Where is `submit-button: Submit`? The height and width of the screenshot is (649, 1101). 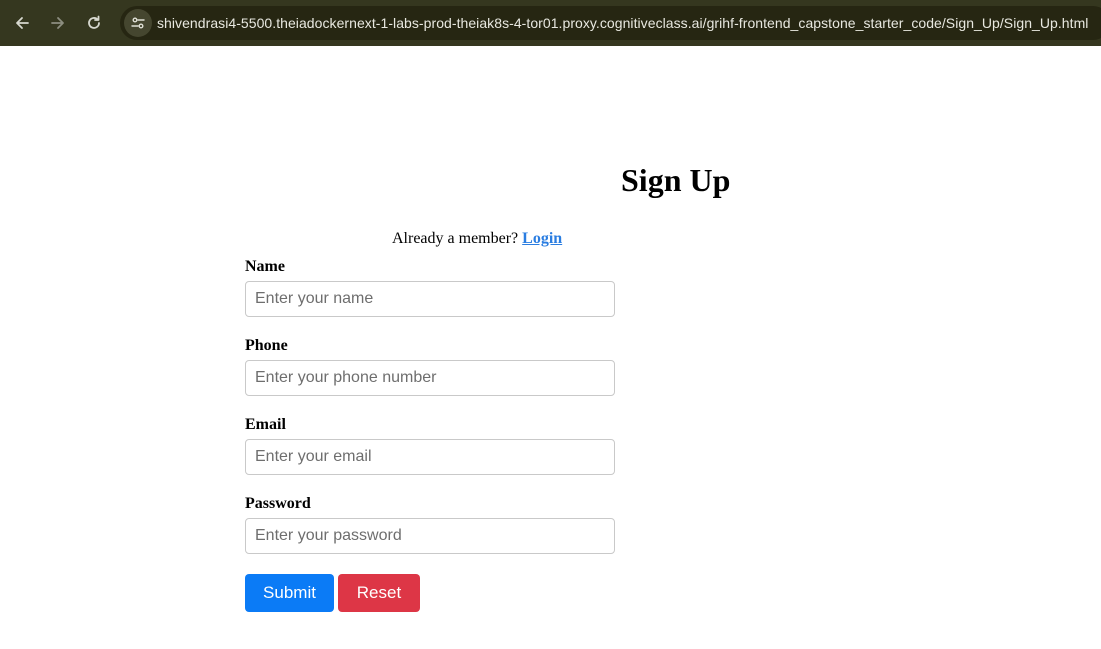
submit-button: Submit is located at coordinates (289, 593).